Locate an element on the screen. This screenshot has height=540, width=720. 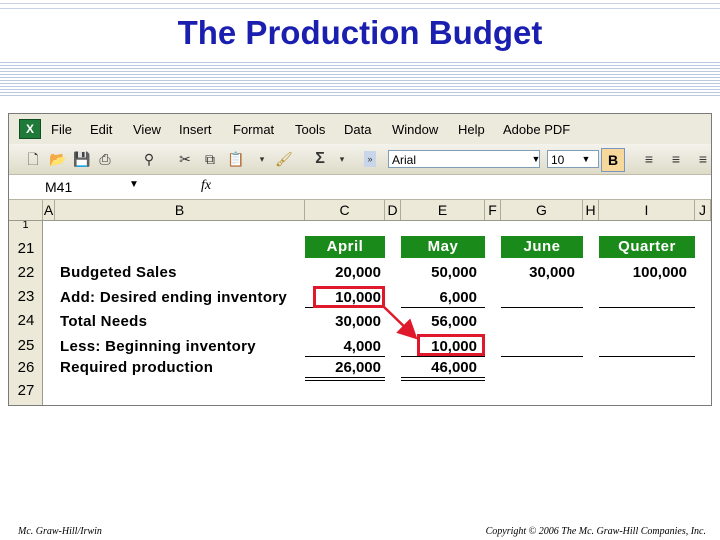
footer-publisher: Mc. Graw-Hill/Irwin is located at coordinates (60, 531).